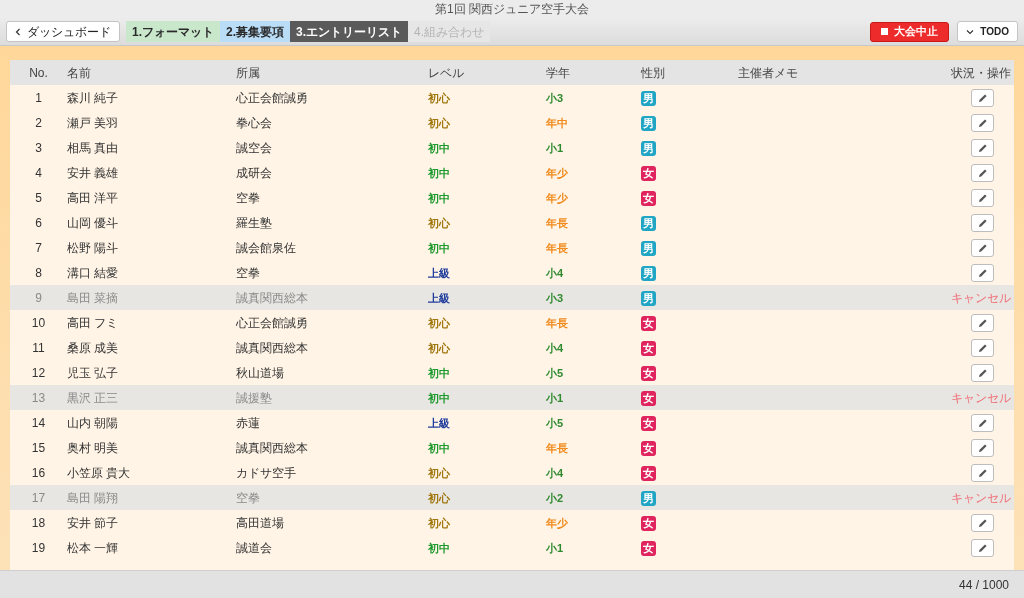 This screenshot has height=598, width=1024. Describe the element at coordinates (254, 172) in the screenshot. I see `club-name: 成研会` at that location.